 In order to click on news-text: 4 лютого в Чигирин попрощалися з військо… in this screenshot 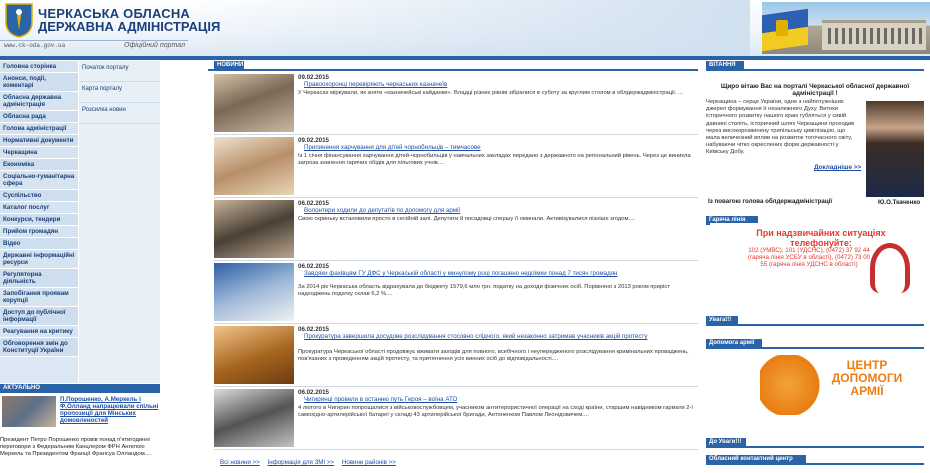, I will do `click(495, 412)`.